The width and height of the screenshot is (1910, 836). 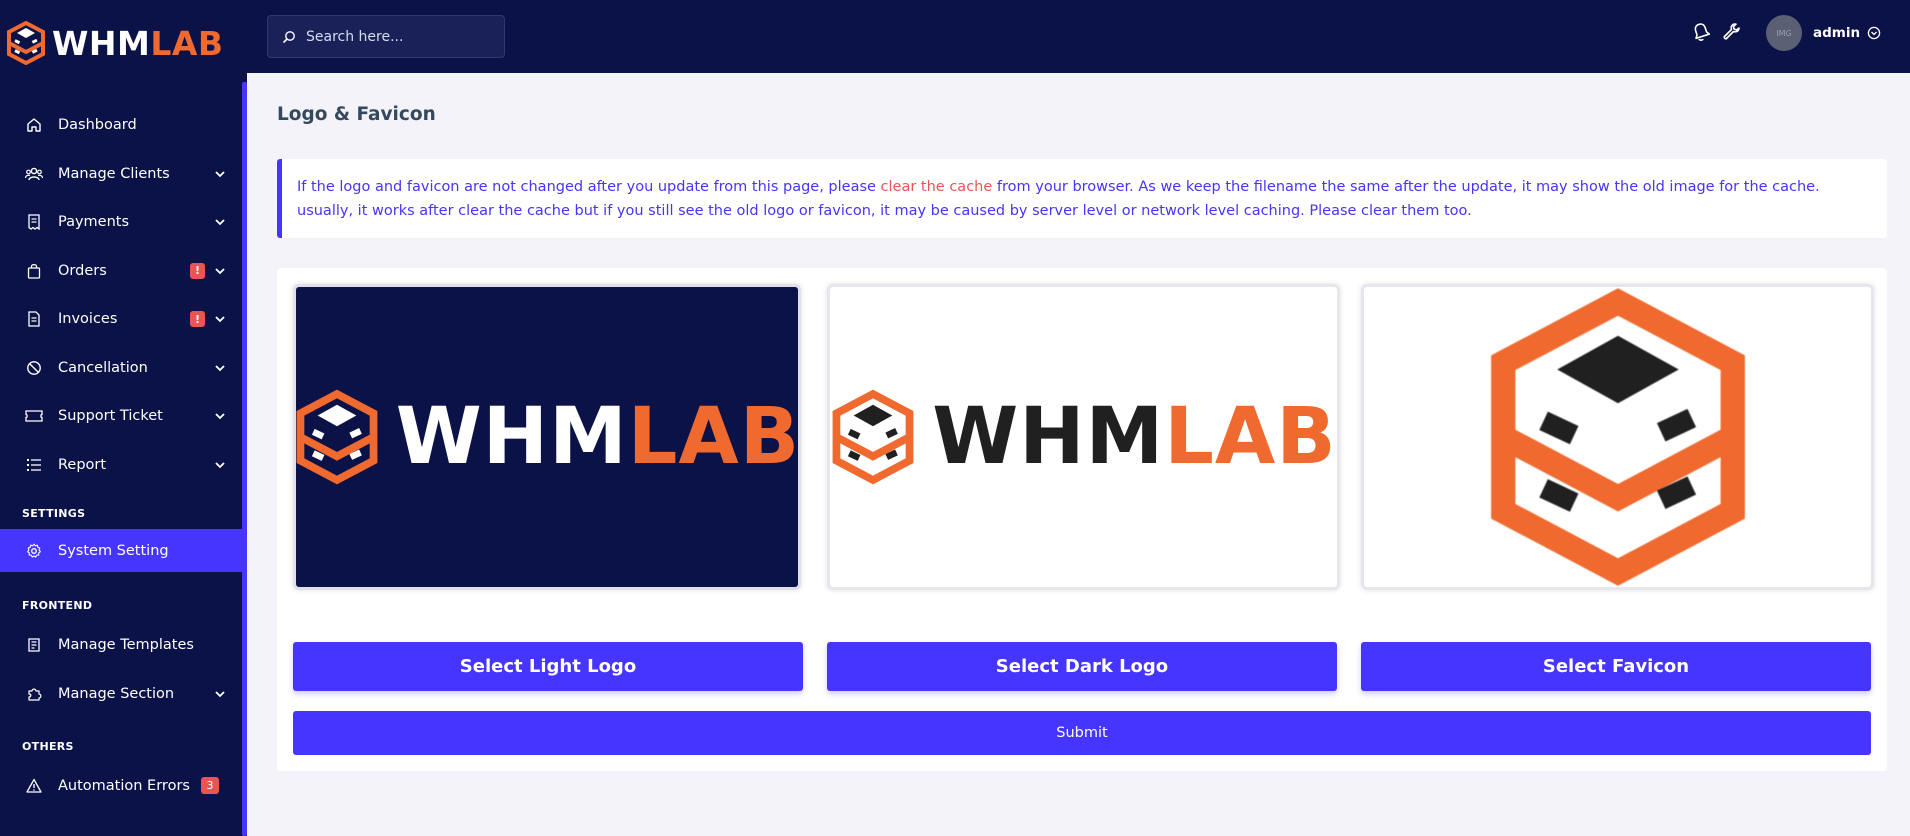 I want to click on sidebar-item-automation-errors: Automation Errors 3, so click(x=121, y=786).